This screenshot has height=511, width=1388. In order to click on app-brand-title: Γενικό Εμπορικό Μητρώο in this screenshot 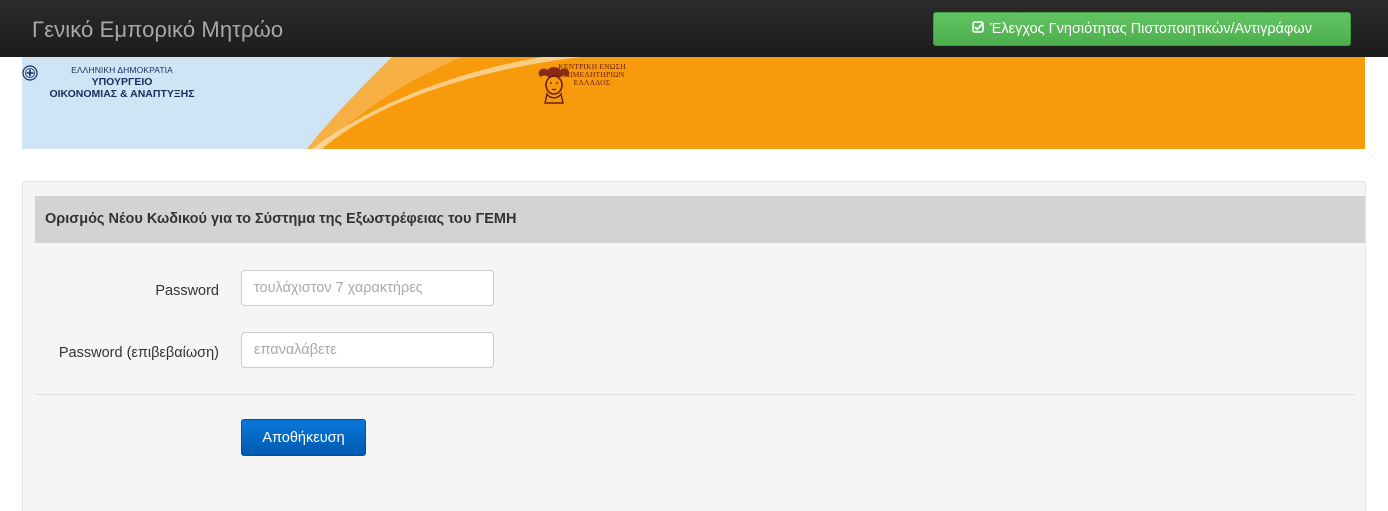, I will do `click(157, 30)`.